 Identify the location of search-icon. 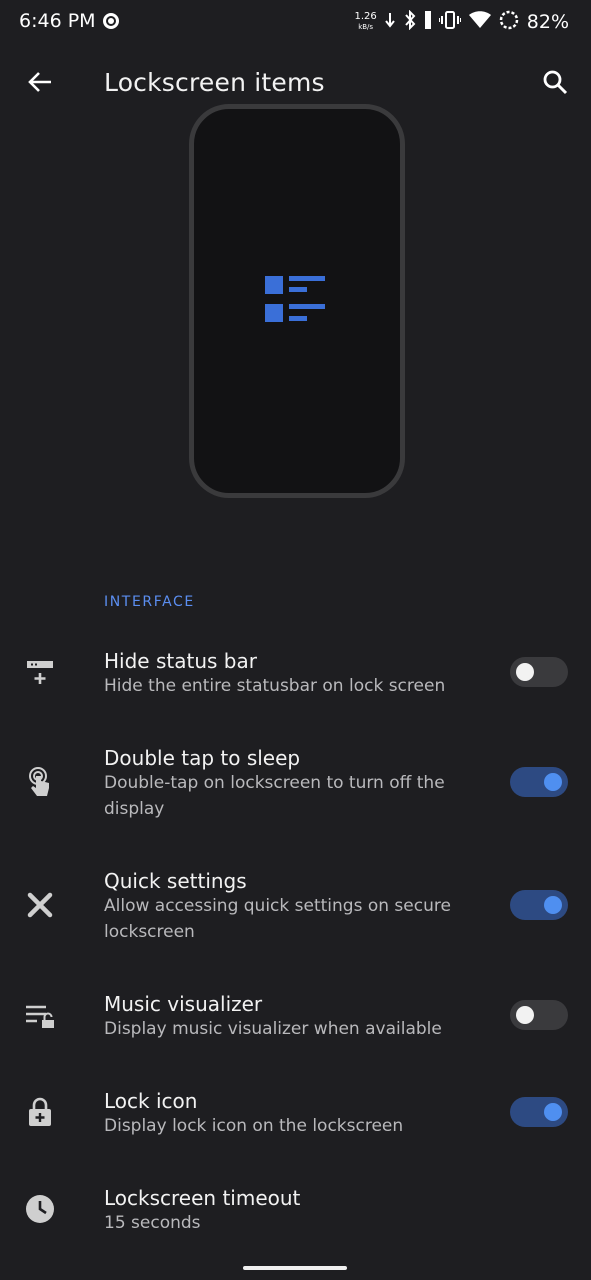
(555, 84).